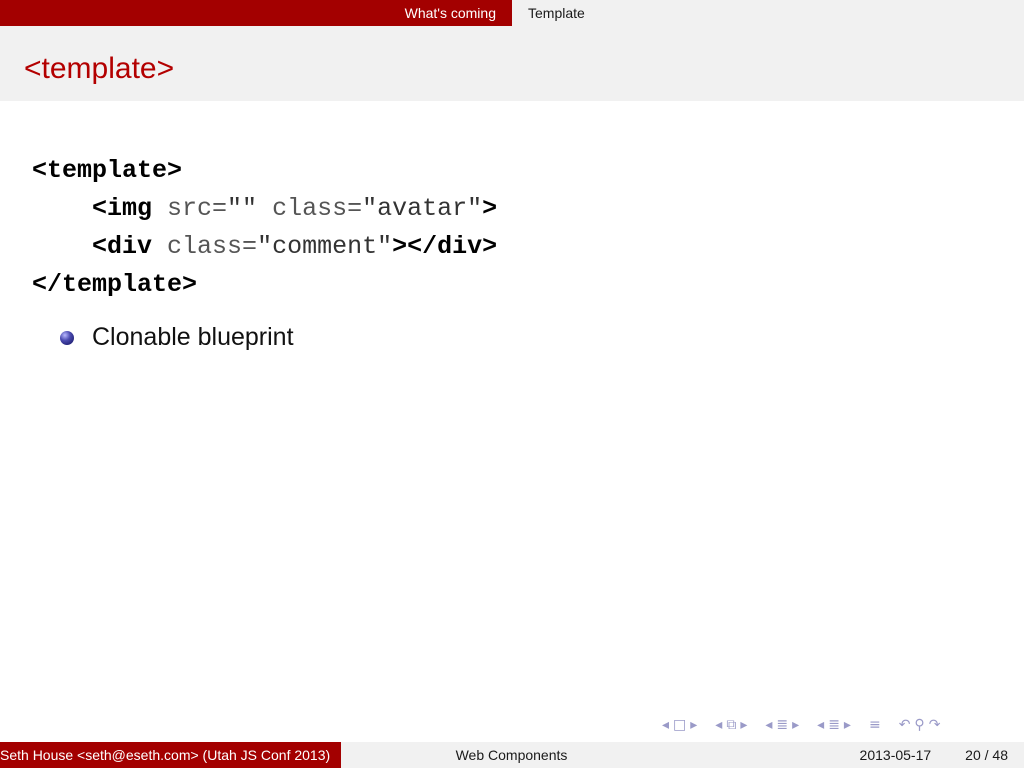  What do you see at coordinates (205, 246) in the screenshot?
I see `code-div-class-attr: class=` at bounding box center [205, 246].